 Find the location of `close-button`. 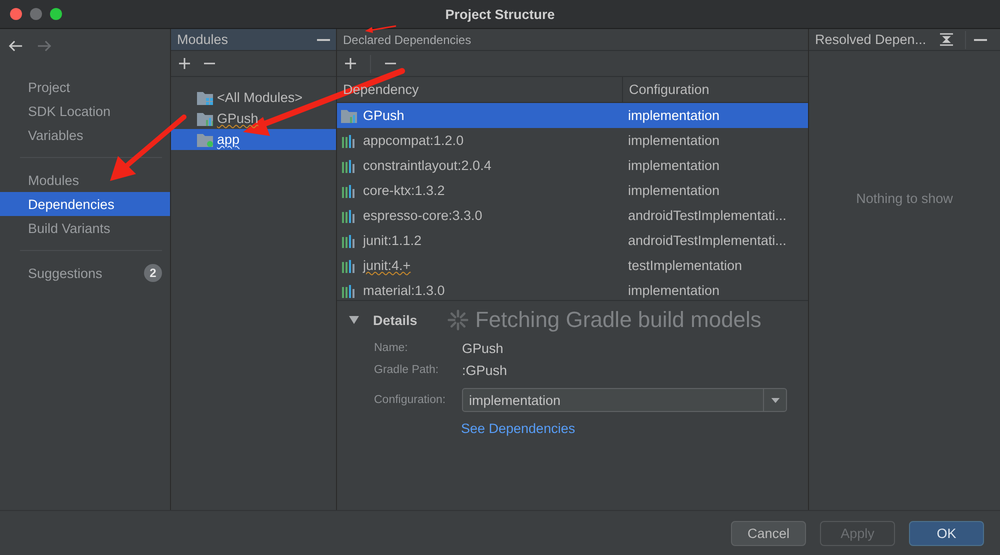

close-button is located at coordinates (16, 14).